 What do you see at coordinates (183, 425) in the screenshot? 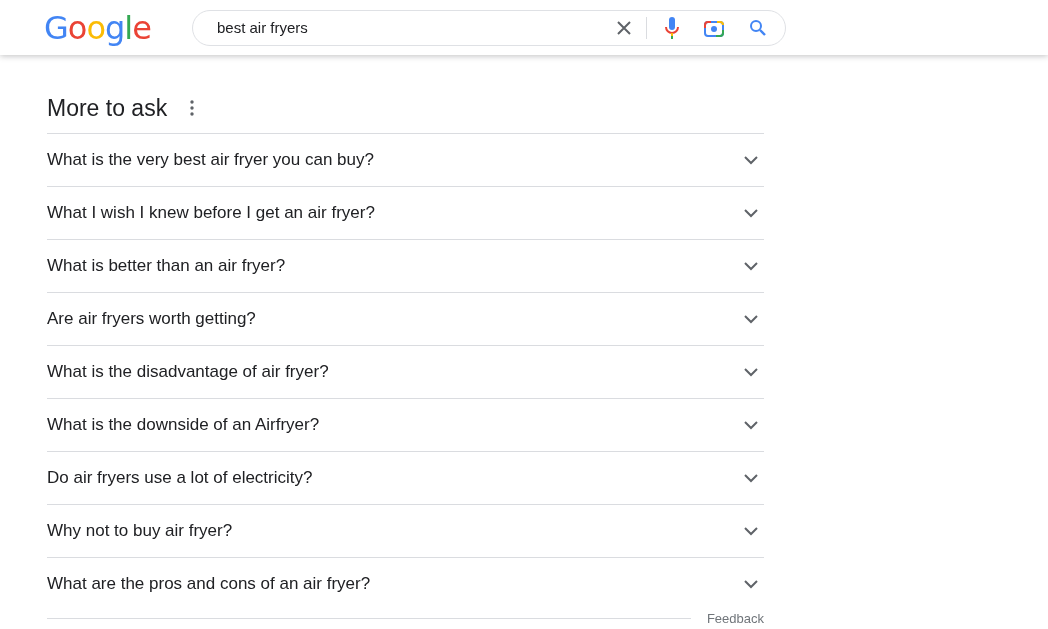
I see `question-text: What is the downside of an Airfryer?` at bounding box center [183, 425].